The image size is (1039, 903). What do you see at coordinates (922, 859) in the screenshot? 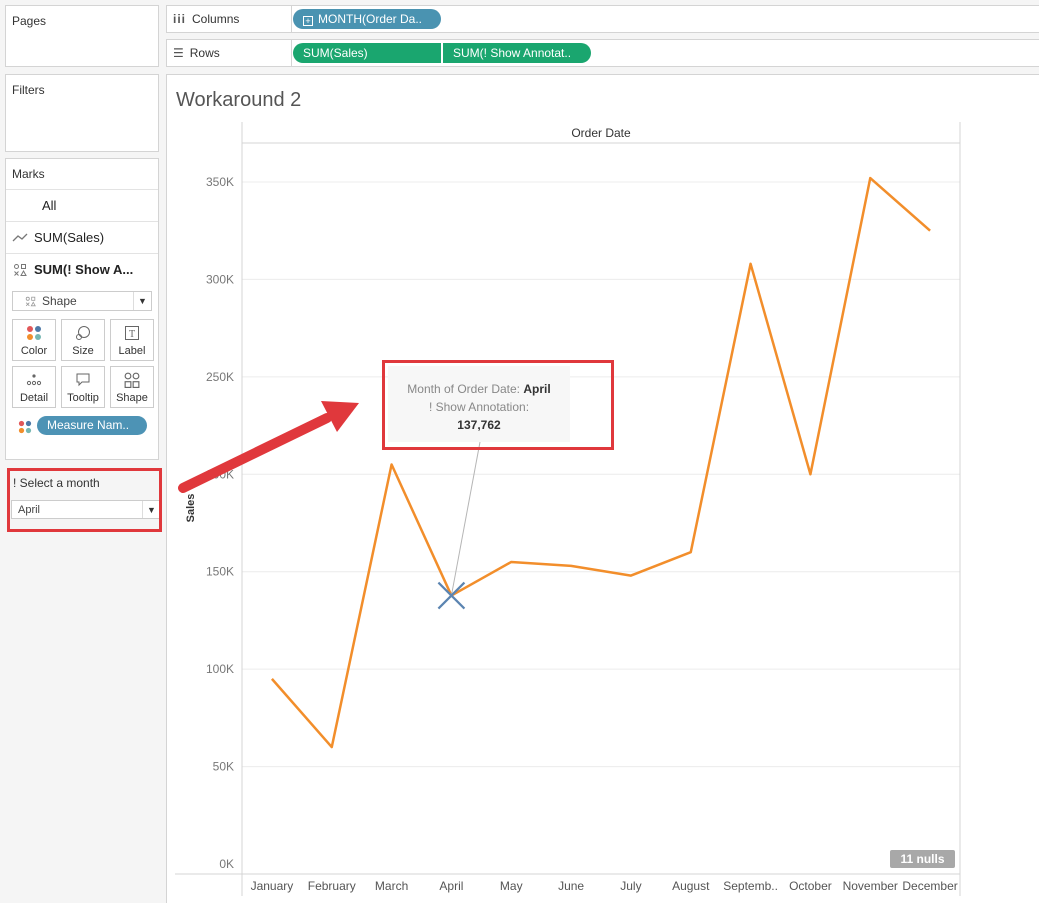
I see `nulls-badge: 11 nulls` at bounding box center [922, 859].